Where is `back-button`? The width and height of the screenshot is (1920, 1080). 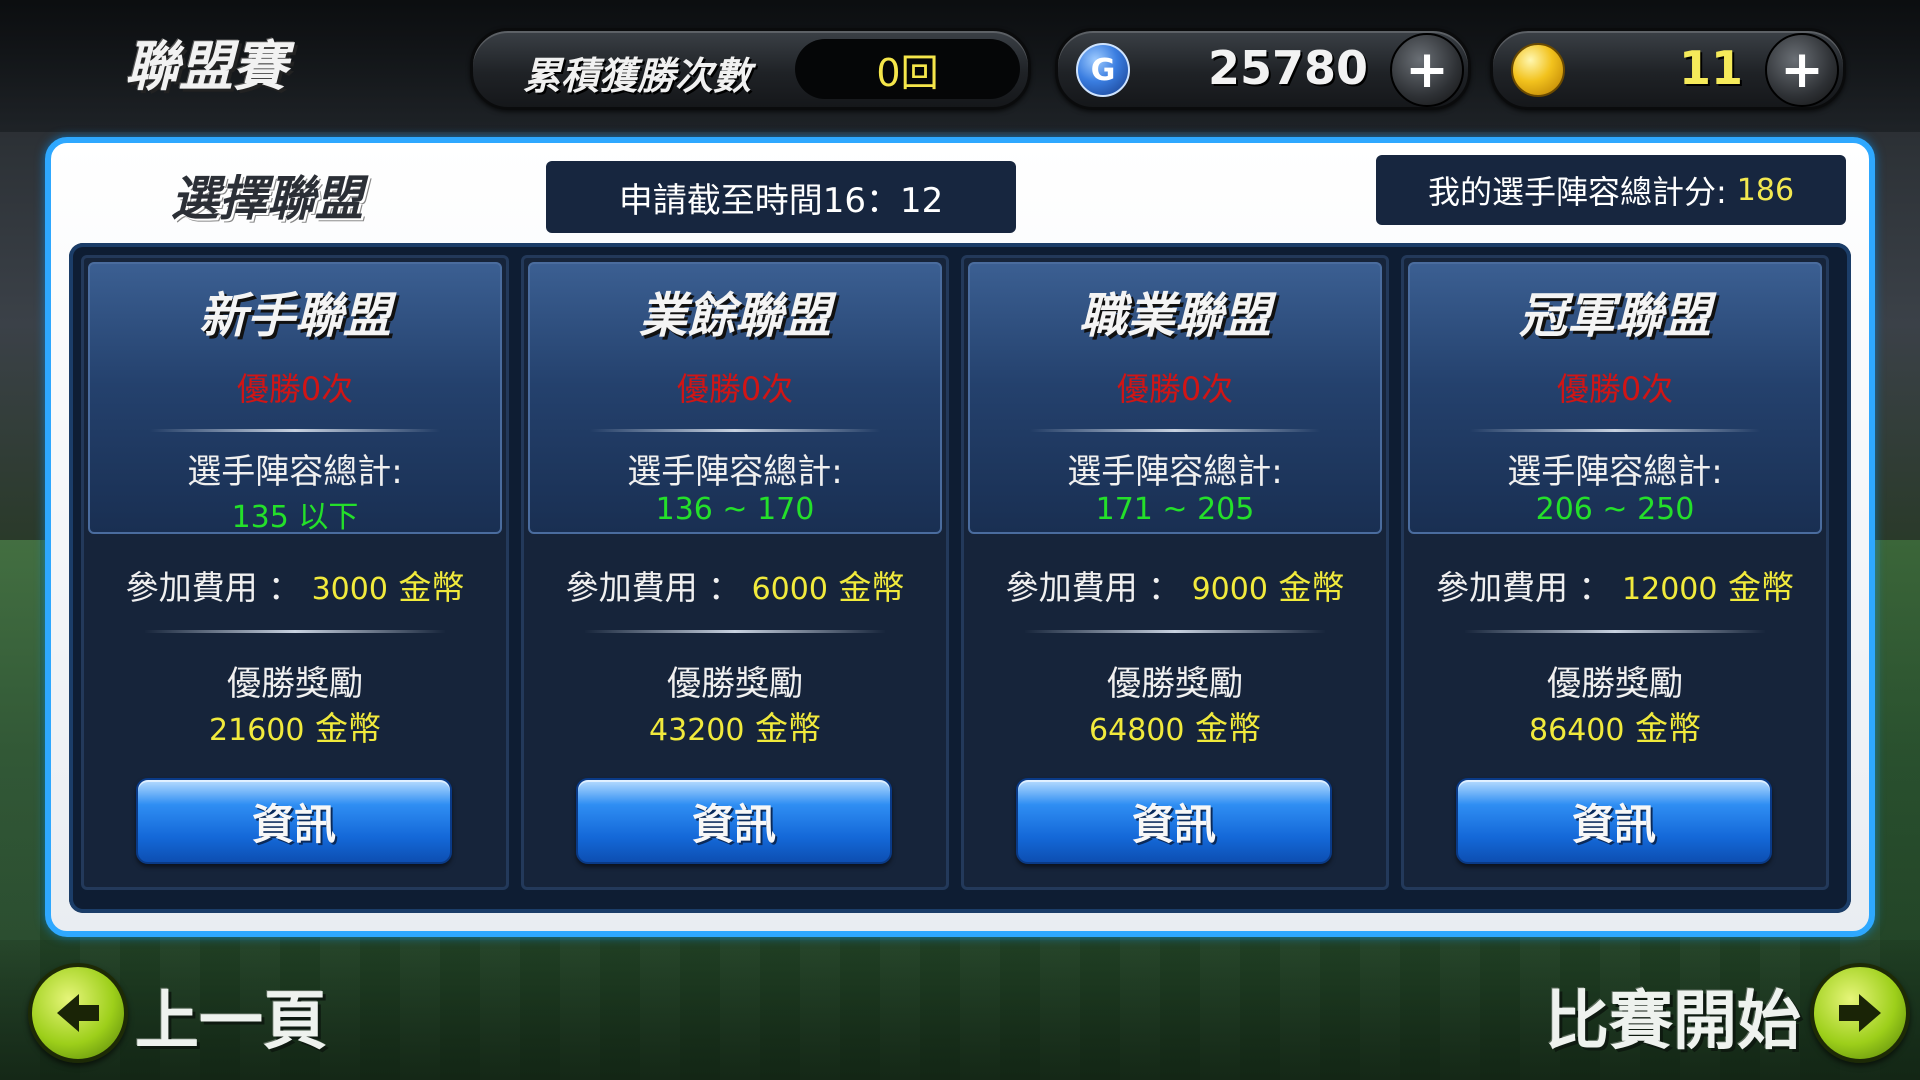
back-button is located at coordinates (78, 1013).